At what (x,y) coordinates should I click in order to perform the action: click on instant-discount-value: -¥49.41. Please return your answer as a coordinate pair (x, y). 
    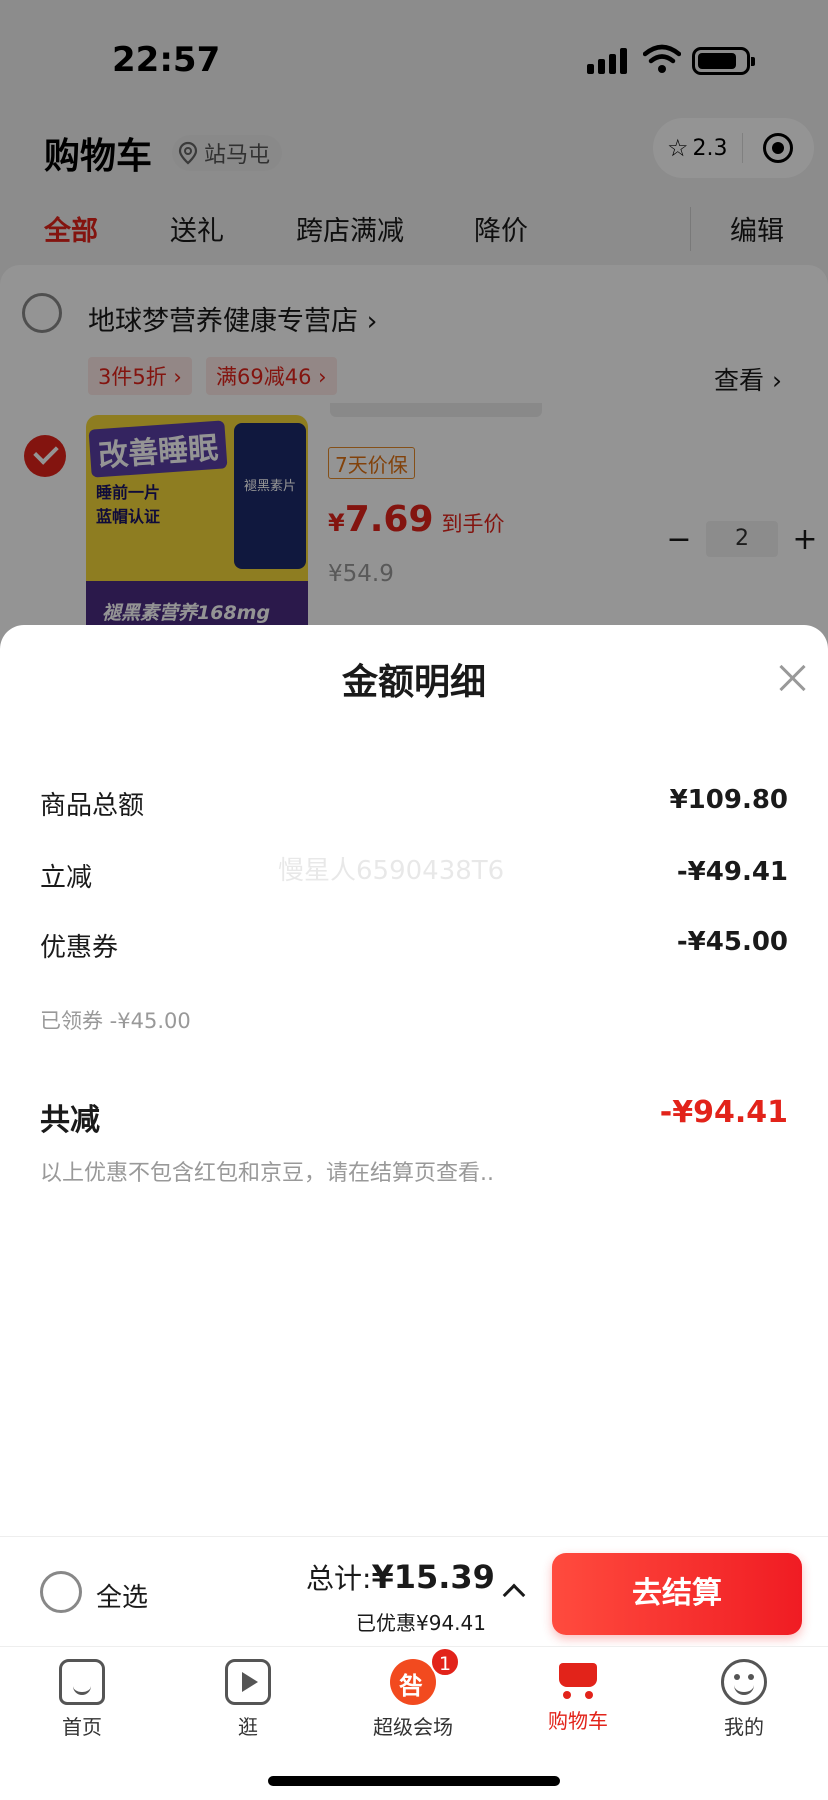
    Looking at the image, I should click on (732, 872).